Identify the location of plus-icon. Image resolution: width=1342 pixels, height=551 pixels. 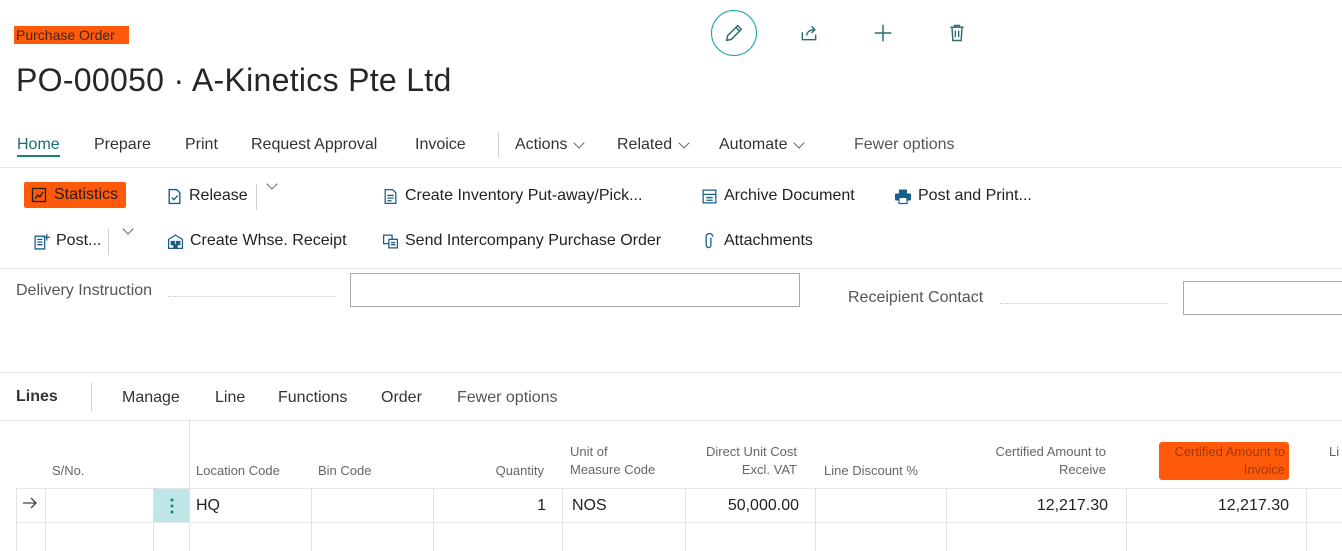
(883, 33).